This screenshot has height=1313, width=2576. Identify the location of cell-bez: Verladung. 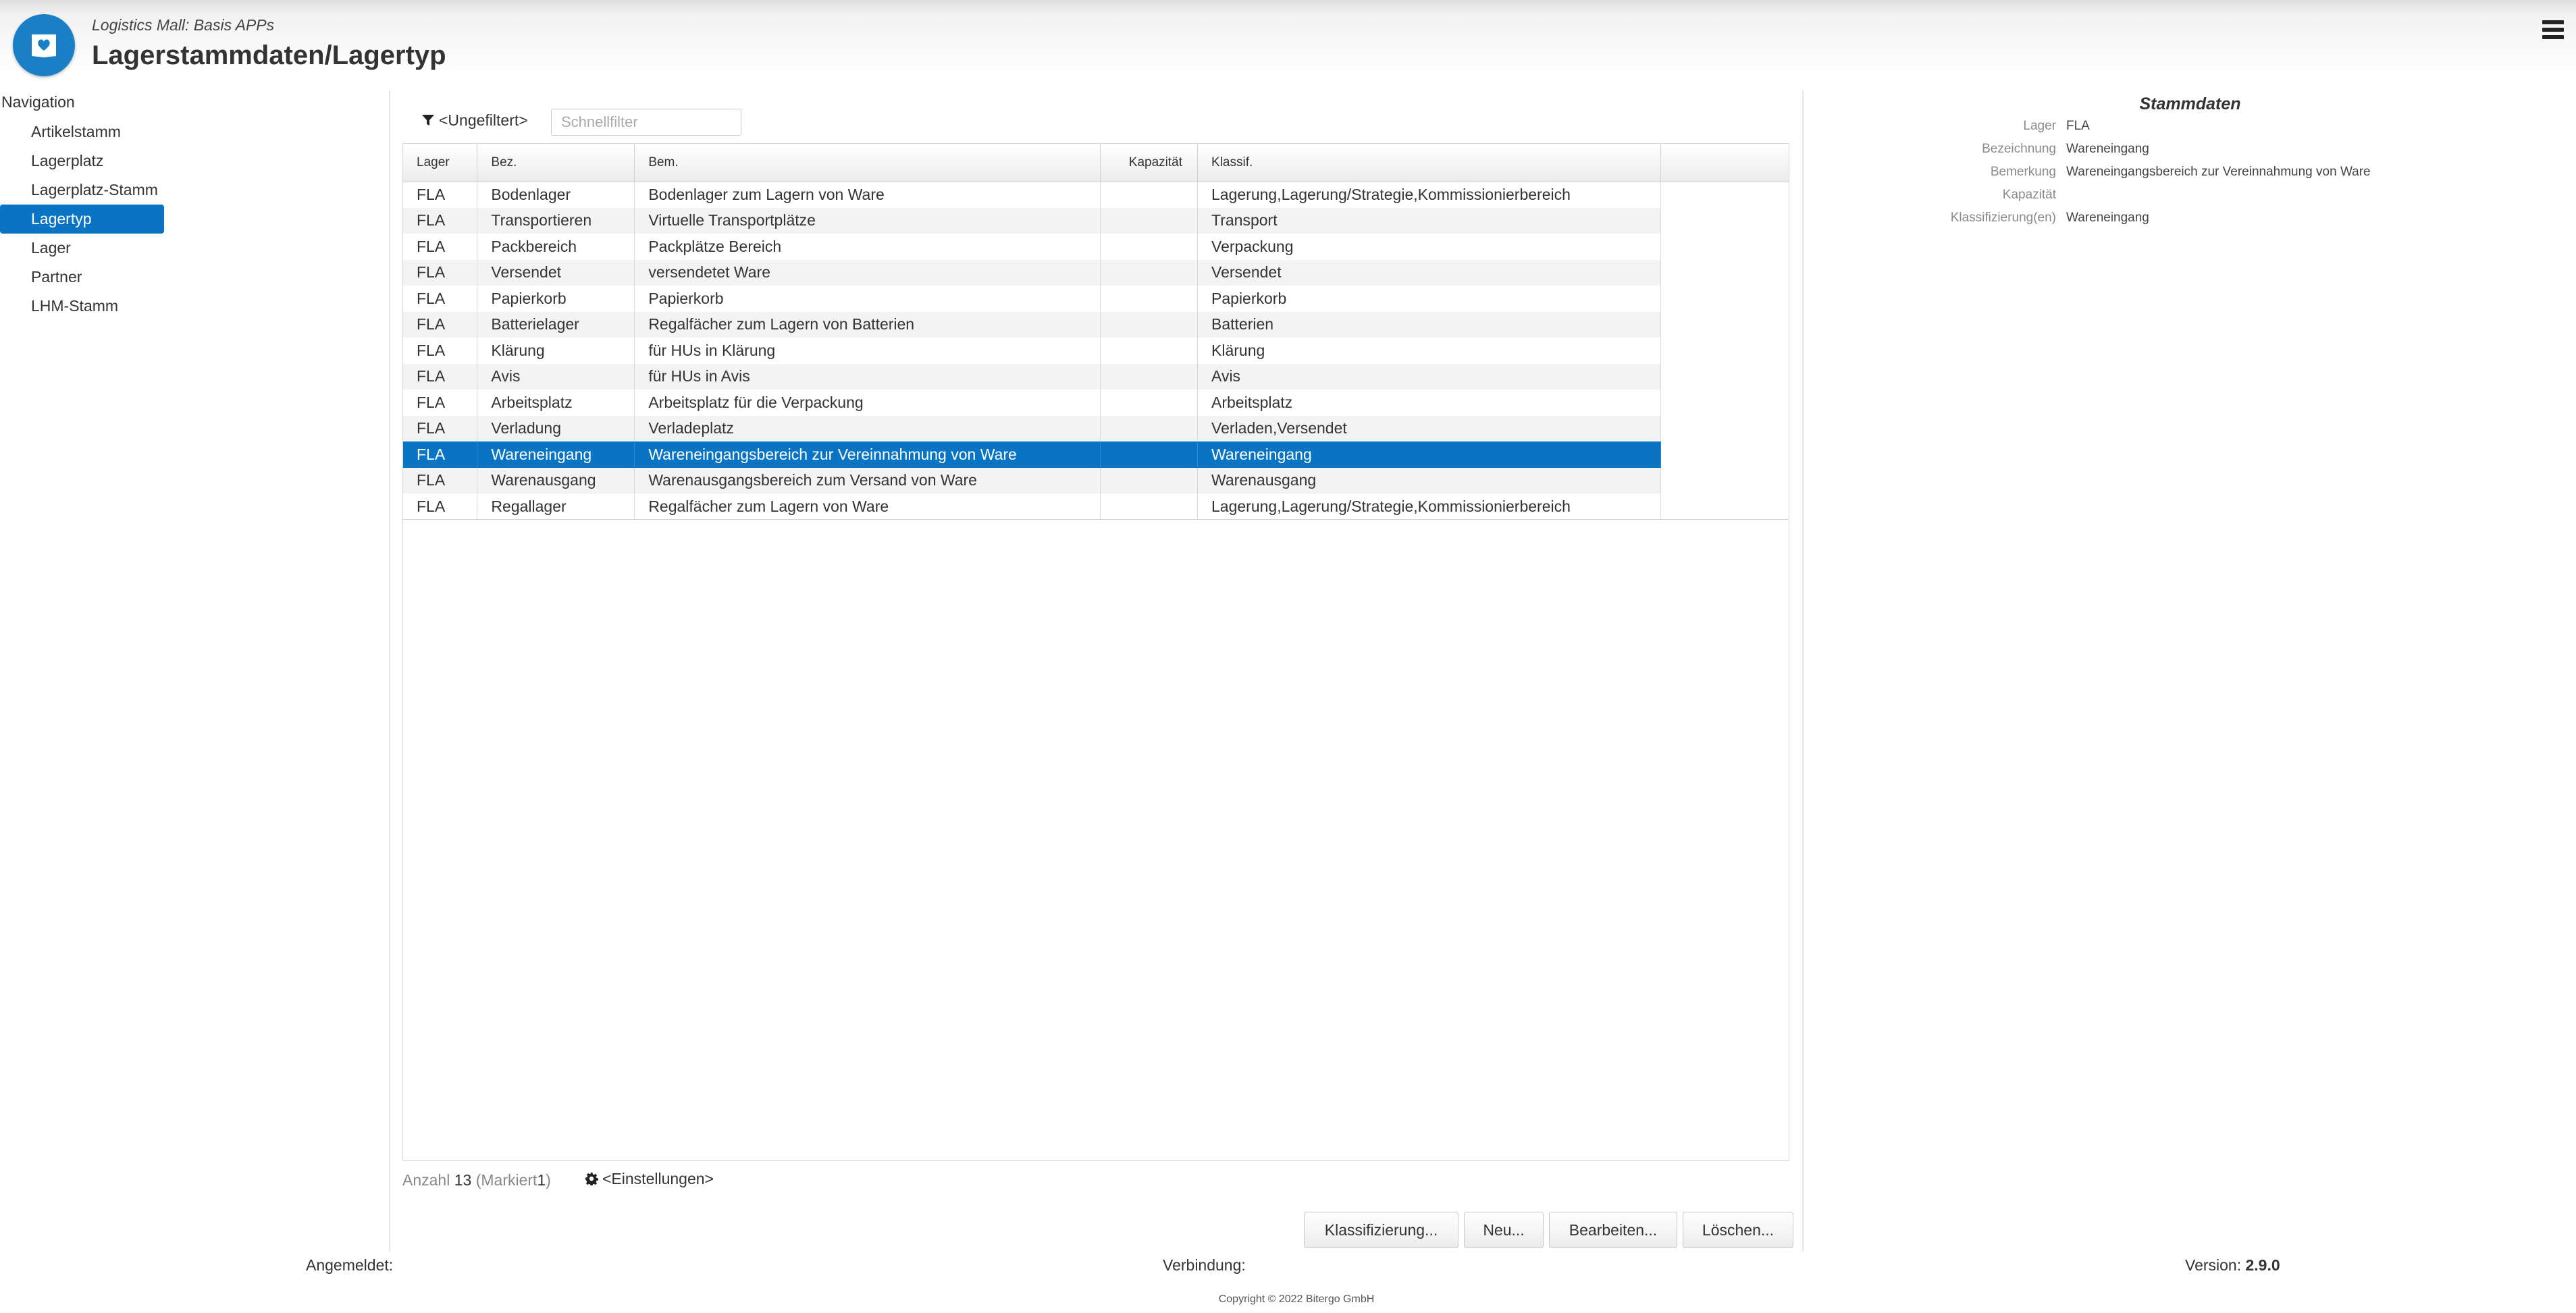
(556, 428).